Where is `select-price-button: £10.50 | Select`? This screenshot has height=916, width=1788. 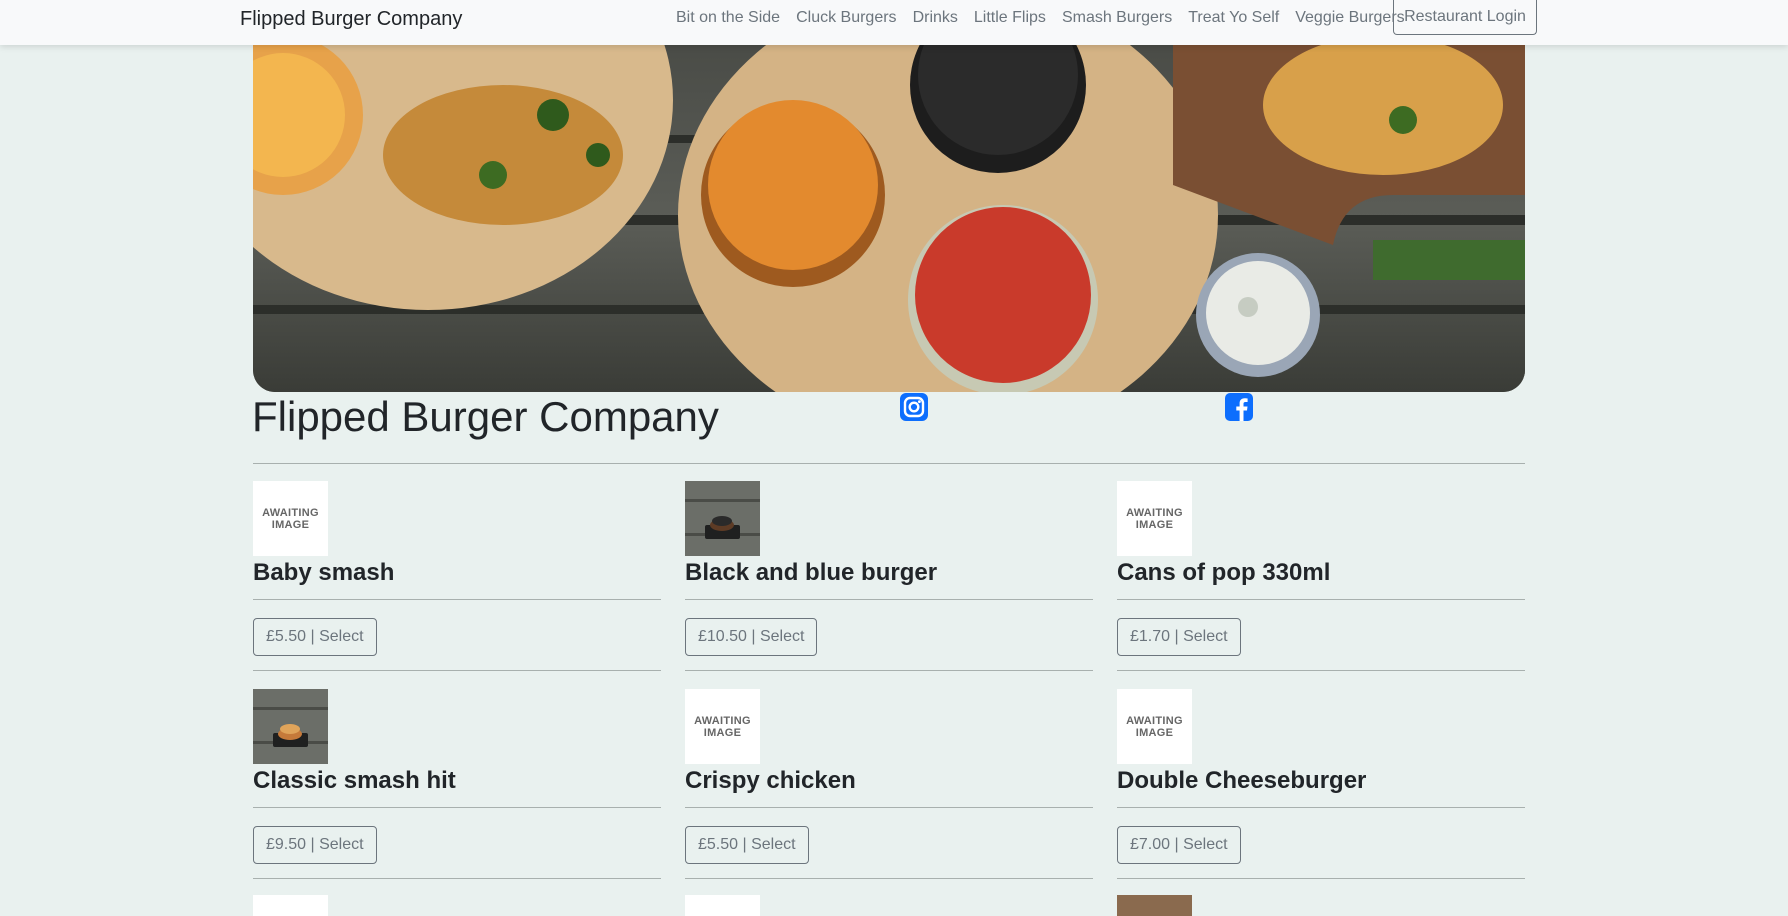
select-price-button: £10.50 | Select is located at coordinates (751, 637).